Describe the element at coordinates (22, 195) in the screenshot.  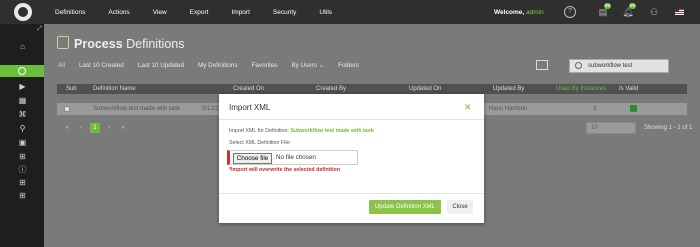
I see `modules-icon: ⊞` at that location.